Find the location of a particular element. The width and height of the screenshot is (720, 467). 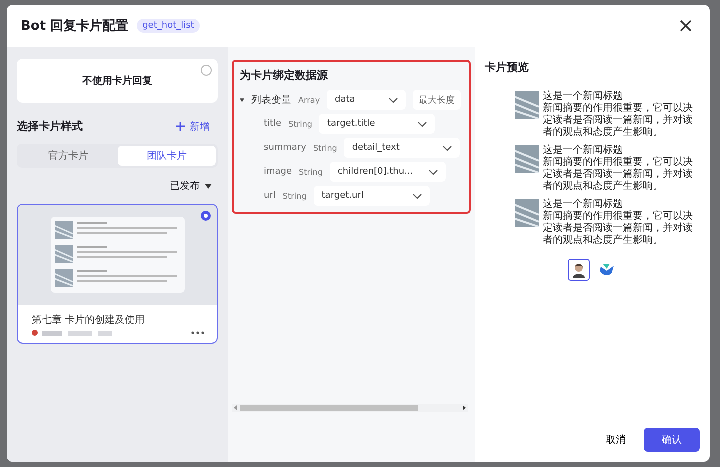

card-tab: 官方卡片 is located at coordinates (68, 156).